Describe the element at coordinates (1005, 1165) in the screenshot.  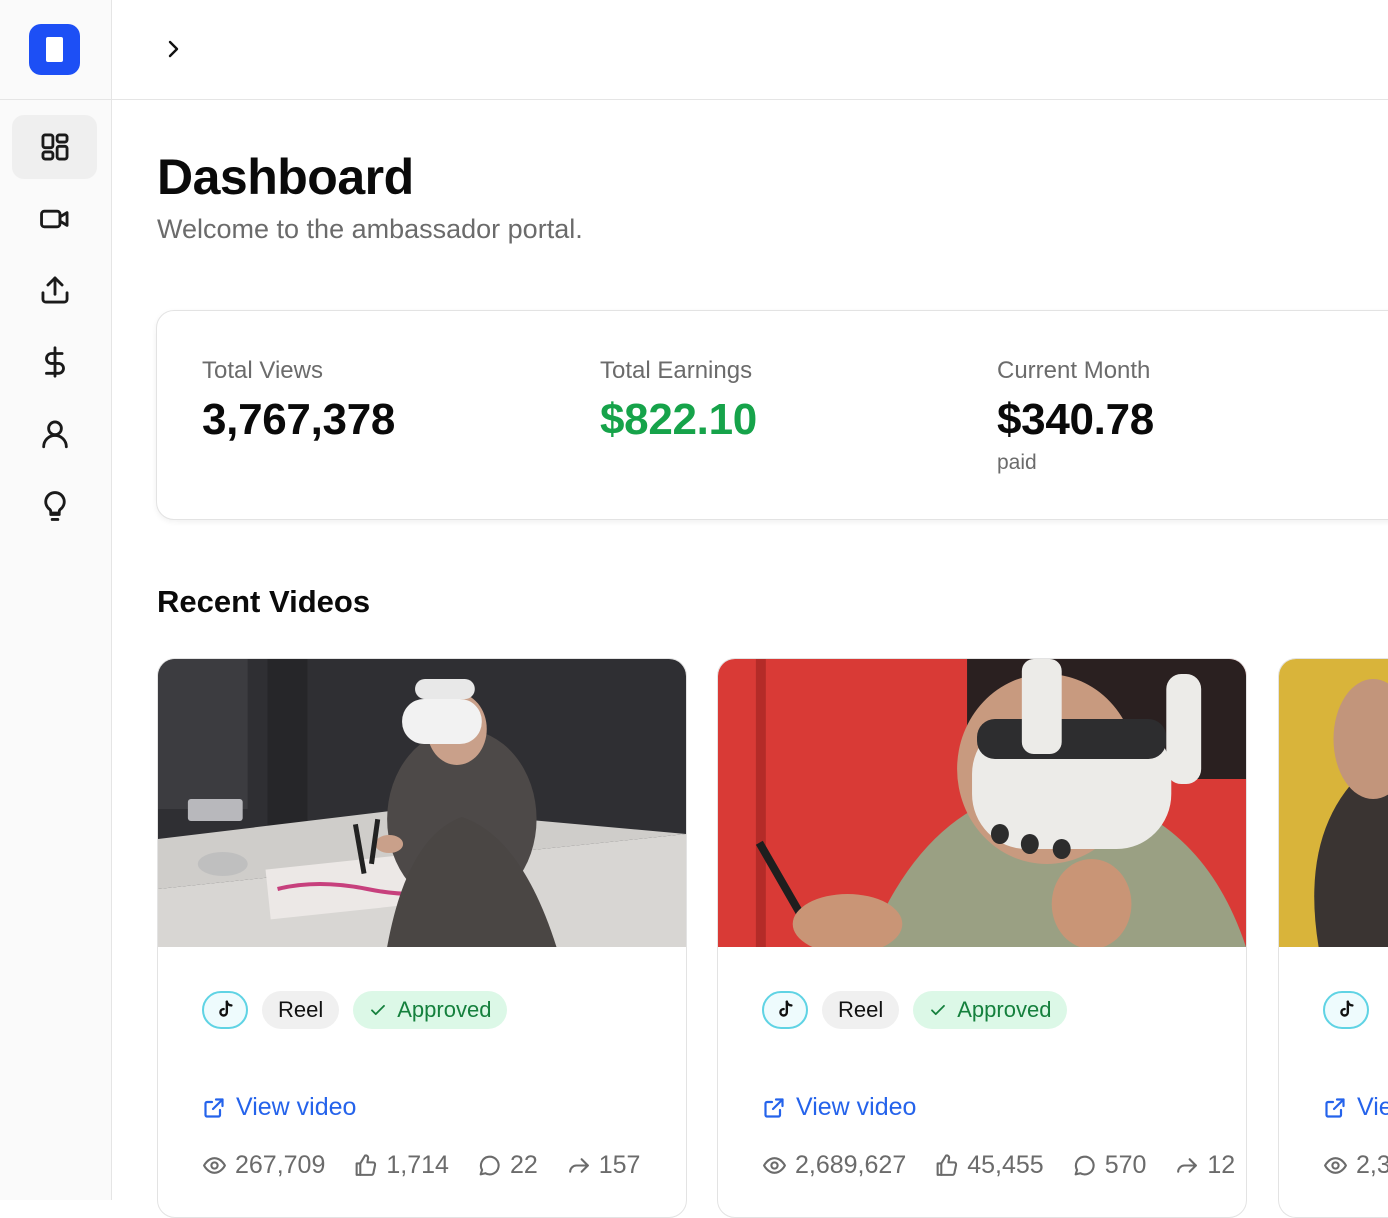
I see `likes-count: 45,455` at that location.